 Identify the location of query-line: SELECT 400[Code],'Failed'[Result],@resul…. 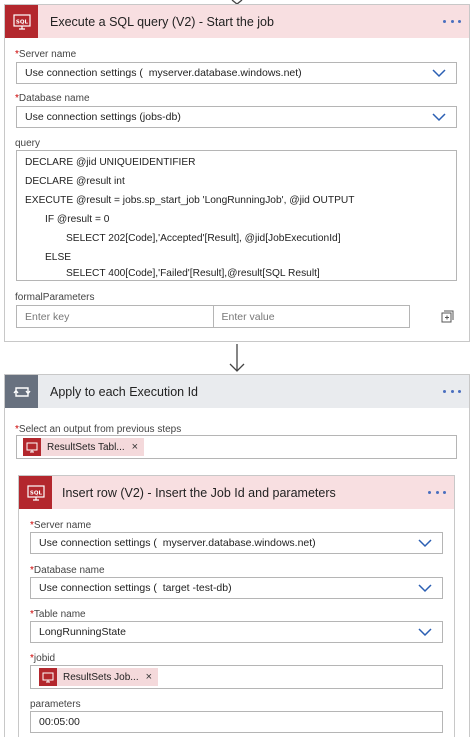
(193, 273).